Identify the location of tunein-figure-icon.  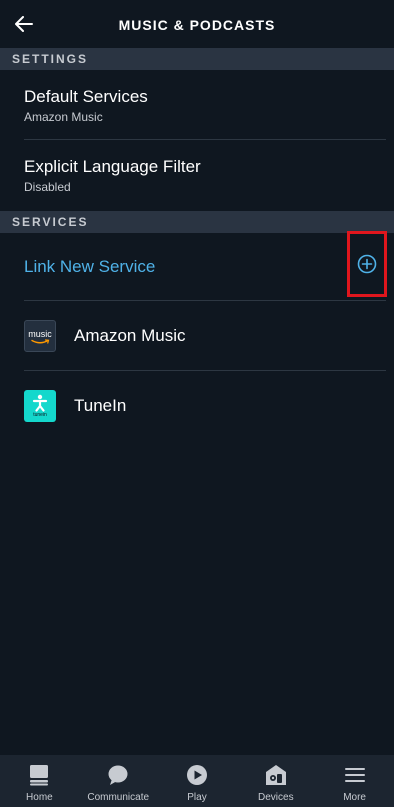
(40, 403).